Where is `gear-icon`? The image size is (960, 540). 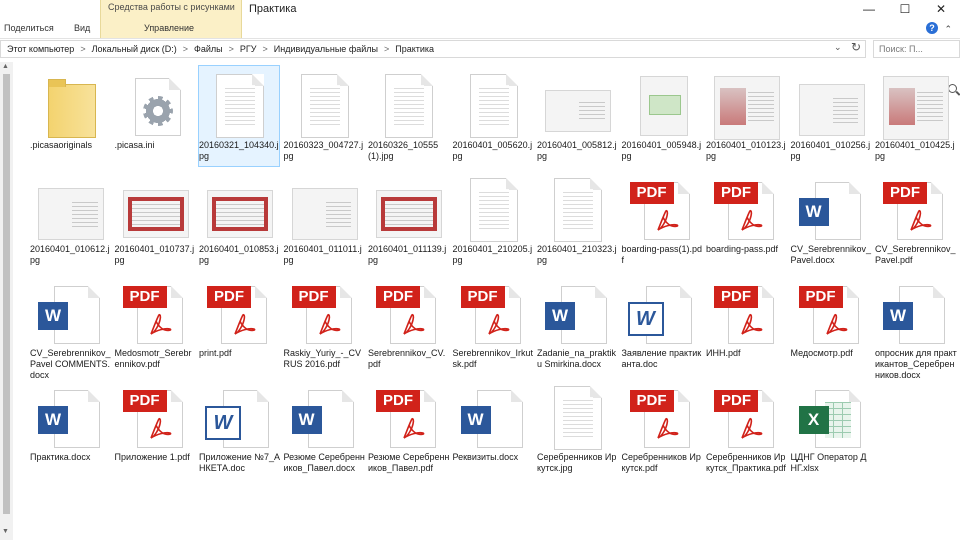 gear-icon is located at coordinates (157, 111).